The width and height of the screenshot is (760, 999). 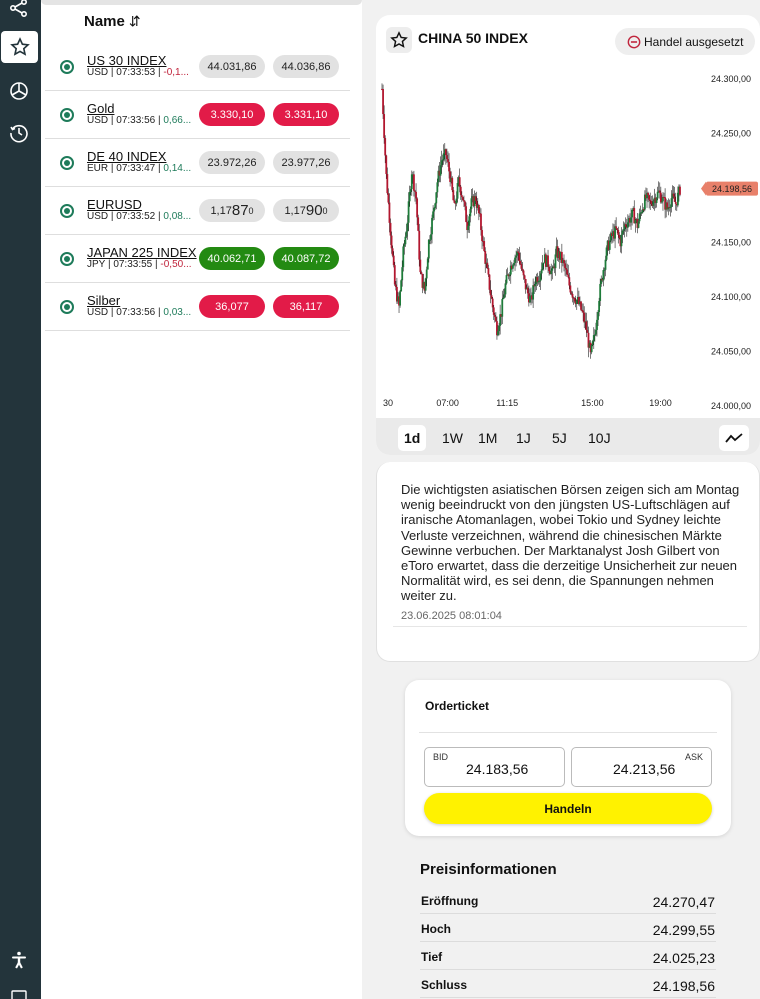 I want to click on trading-status-label: Handel ausgesetzt, so click(x=694, y=41).